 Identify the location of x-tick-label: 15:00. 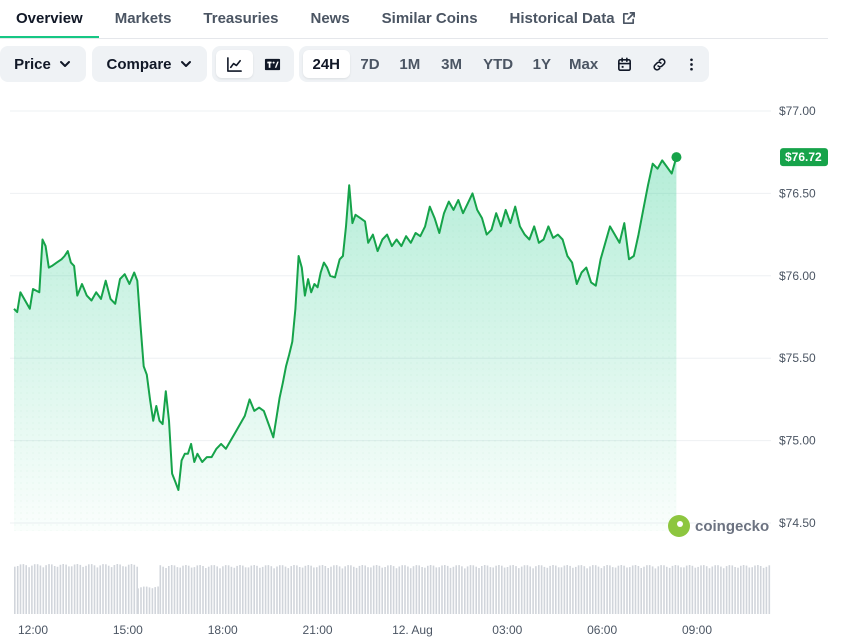
(128, 630).